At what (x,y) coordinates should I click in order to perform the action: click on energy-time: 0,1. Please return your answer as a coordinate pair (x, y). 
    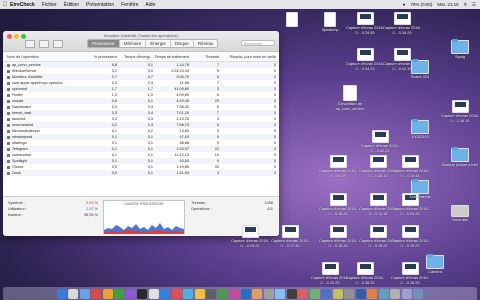
    Looking at the image, I should click on (150, 167).